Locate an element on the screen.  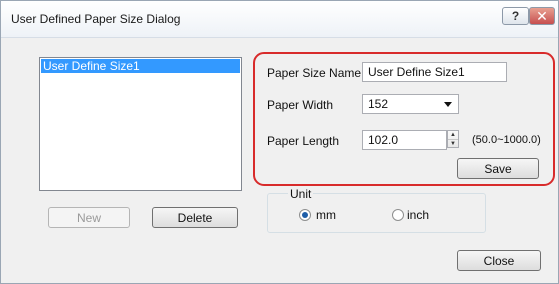
paper-length-input: 102.0 is located at coordinates (404, 140).